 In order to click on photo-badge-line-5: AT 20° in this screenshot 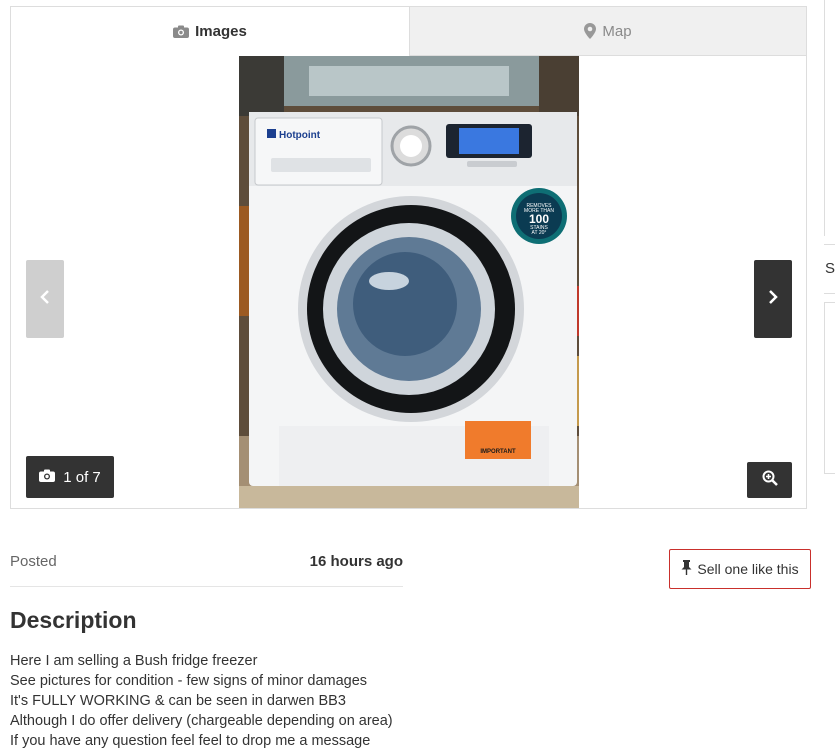, I will do `click(539, 233)`.